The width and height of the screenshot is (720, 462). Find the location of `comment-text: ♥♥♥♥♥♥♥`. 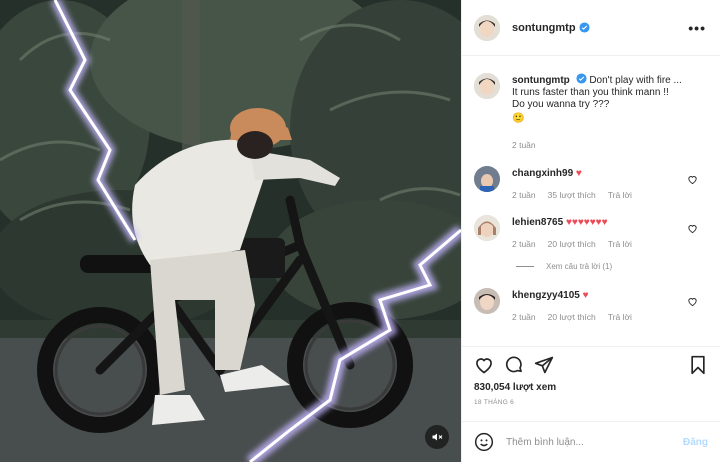

comment-text: ♥♥♥♥♥♥♥ is located at coordinates (586, 222).